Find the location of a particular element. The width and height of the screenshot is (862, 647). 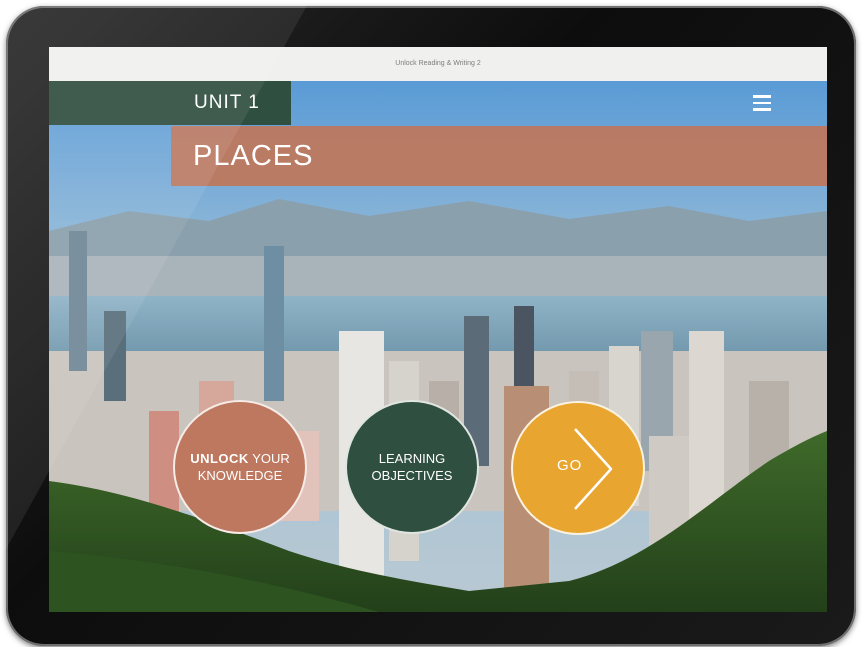

objectives-line2-label: OBJECTIVES is located at coordinates (412, 475).